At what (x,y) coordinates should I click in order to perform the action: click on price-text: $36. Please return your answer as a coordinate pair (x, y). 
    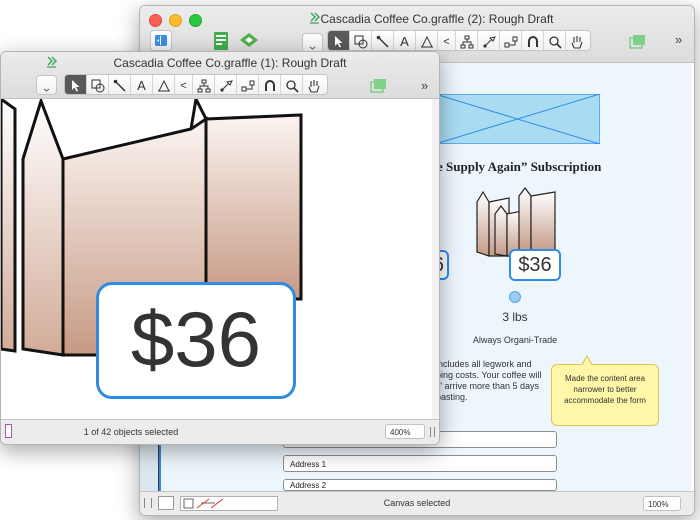
    Looking at the image, I should click on (535, 265).